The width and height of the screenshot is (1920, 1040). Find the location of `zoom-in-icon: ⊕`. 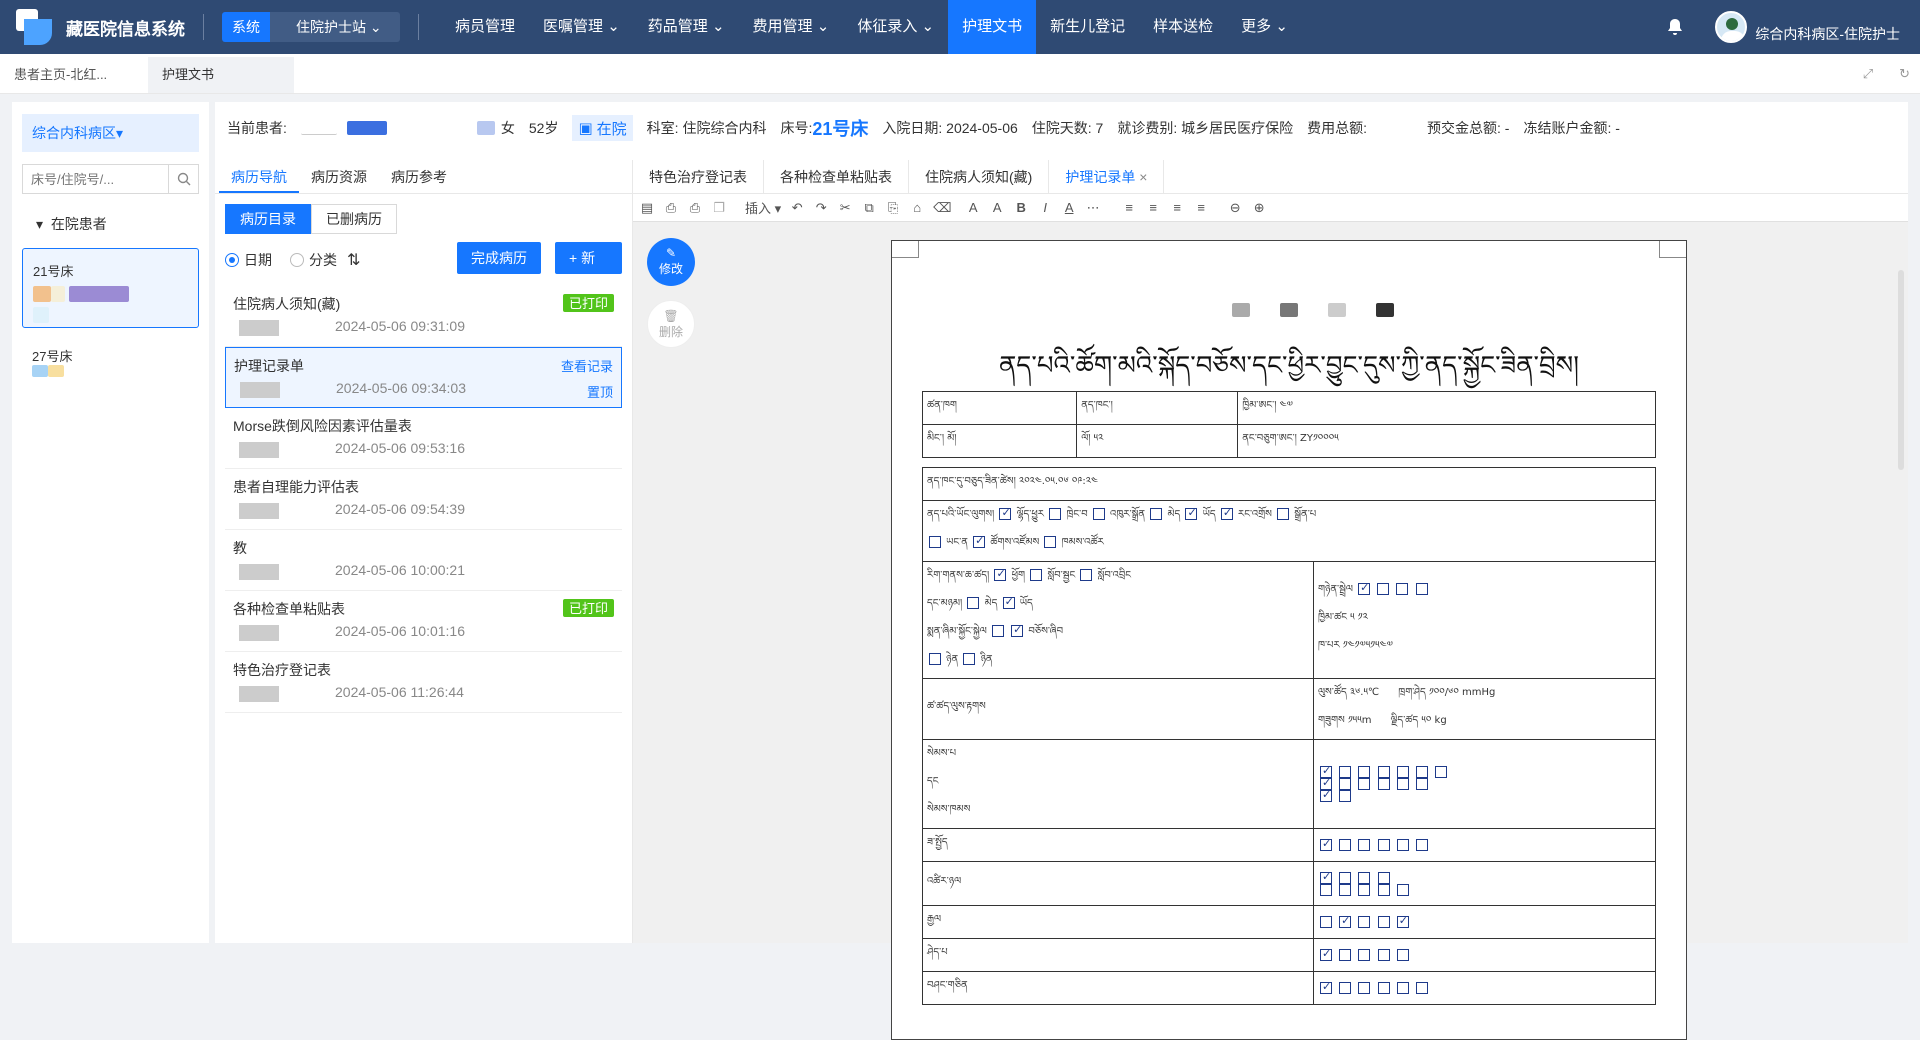

zoom-in-icon: ⊕ is located at coordinates (1259, 208).